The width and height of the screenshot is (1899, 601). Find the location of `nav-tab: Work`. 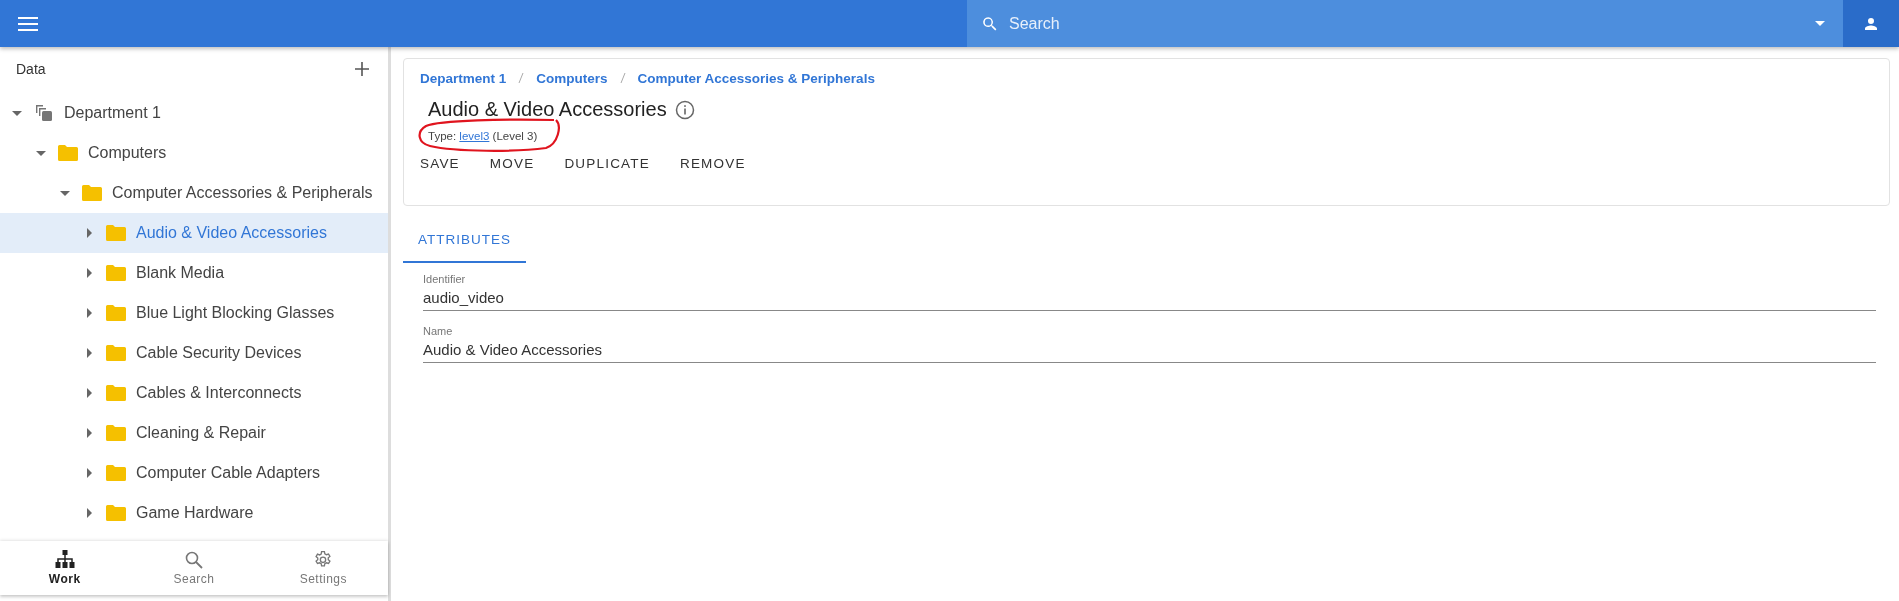

nav-tab: Work is located at coordinates (65, 568).